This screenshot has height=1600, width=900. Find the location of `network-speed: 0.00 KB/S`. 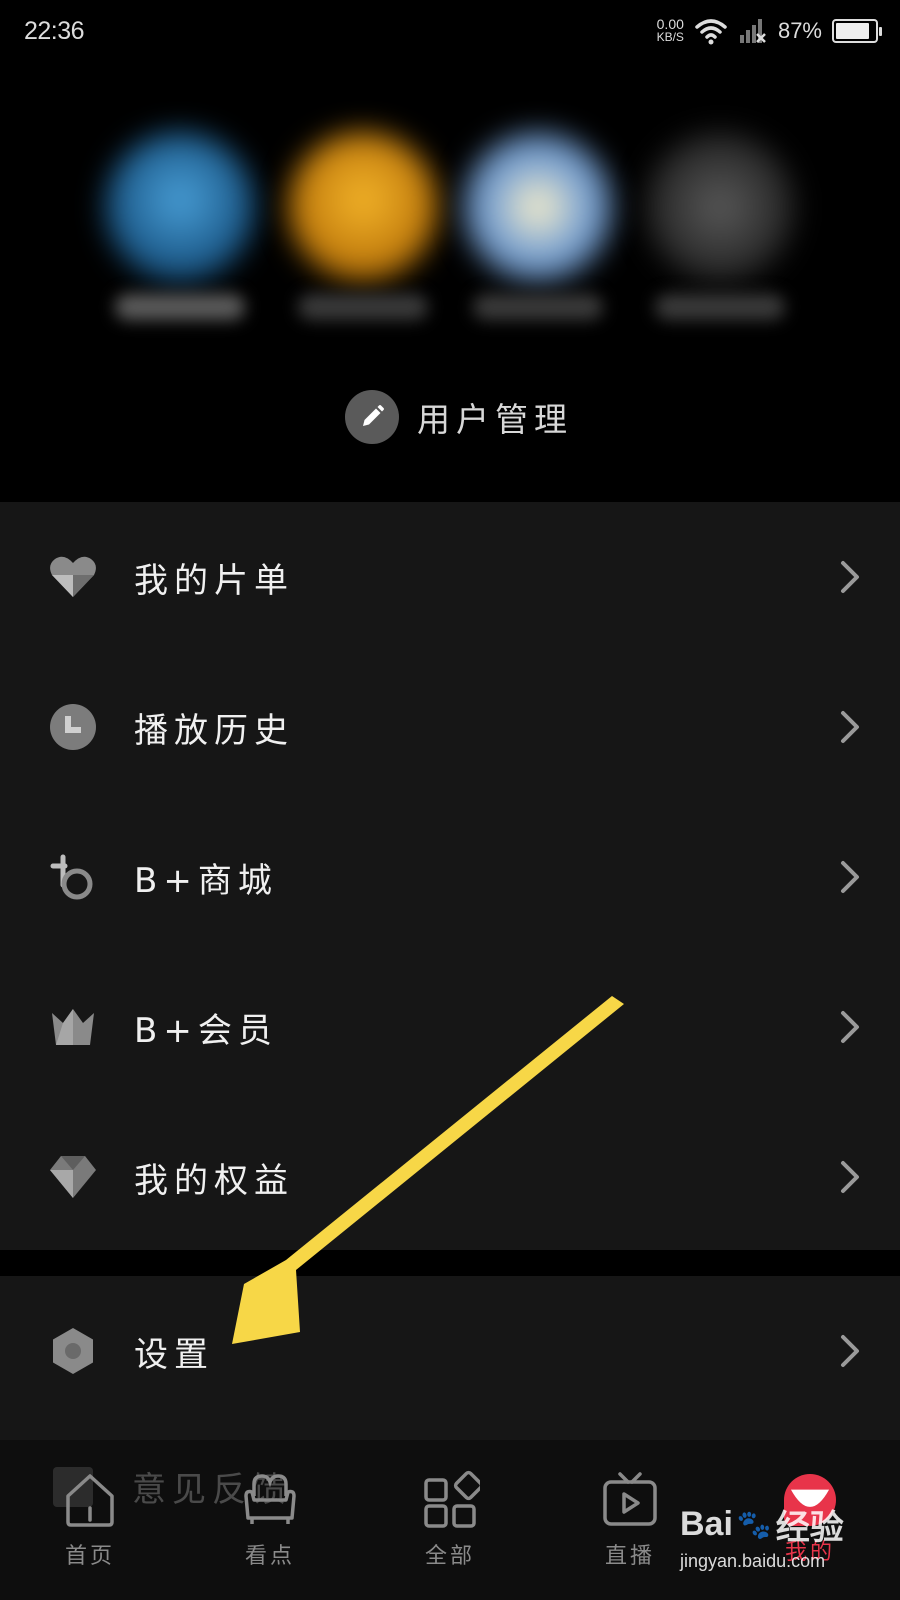

network-speed: 0.00 KB/S is located at coordinates (670, 30).